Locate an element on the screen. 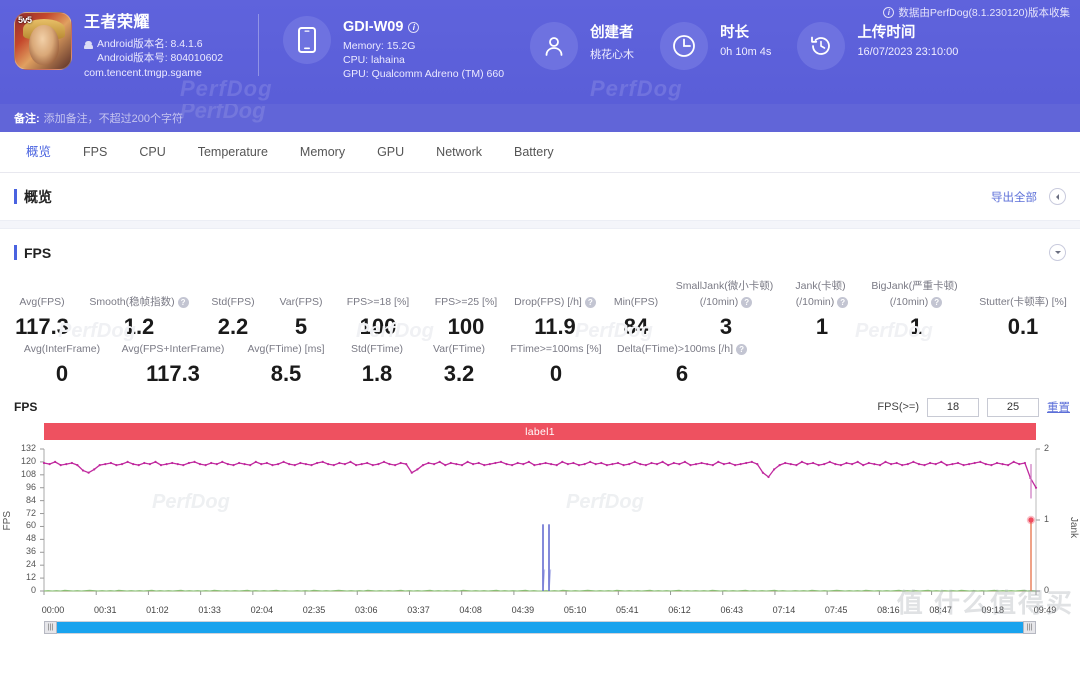 The width and height of the screenshot is (1080, 681). note-input-placeholder: 添加备注，不超过200个字符 is located at coordinates (113, 118).